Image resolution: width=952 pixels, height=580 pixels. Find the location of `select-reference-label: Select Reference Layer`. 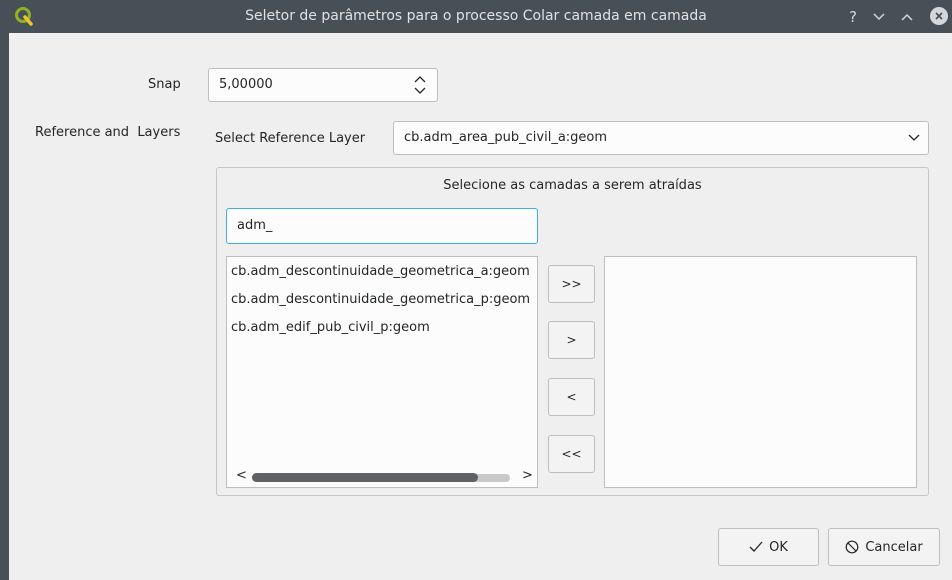

select-reference-label: Select Reference Layer is located at coordinates (290, 138).